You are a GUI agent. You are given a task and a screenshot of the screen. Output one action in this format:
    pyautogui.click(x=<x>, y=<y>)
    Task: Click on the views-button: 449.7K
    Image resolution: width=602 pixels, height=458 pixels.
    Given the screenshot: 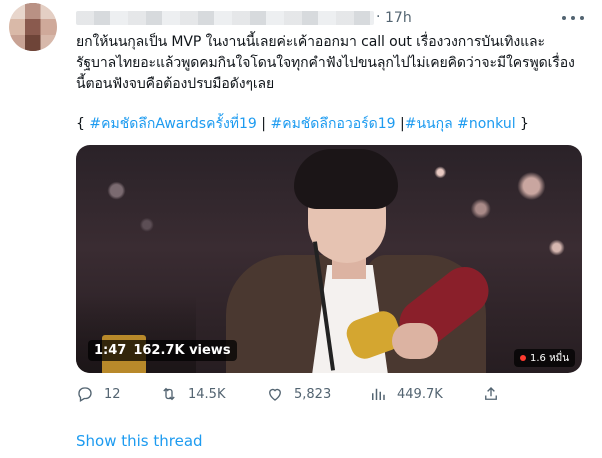 What is the action you would take?
    pyautogui.click(x=406, y=394)
    